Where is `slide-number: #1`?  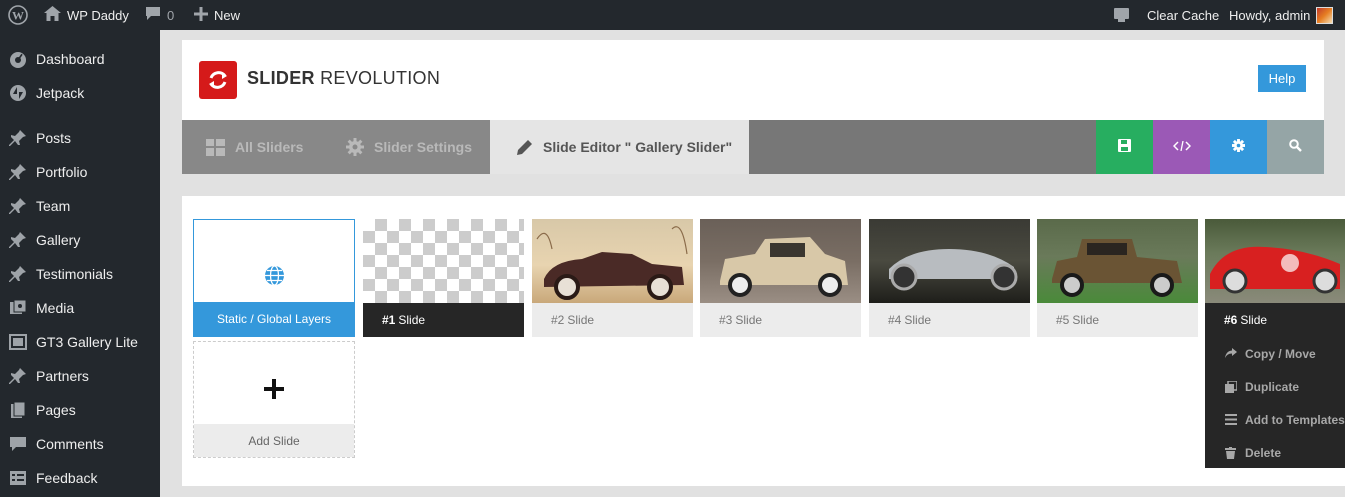 slide-number: #1 is located at coordinates (389, 320).